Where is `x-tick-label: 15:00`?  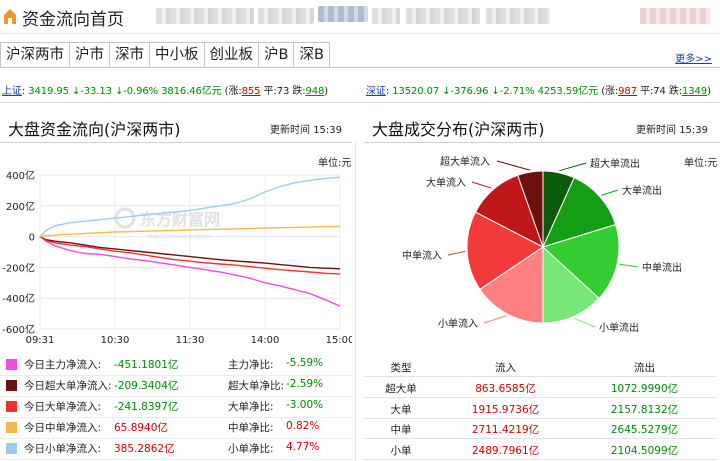 x-tick-label: 15:00 is located at coordinates (339, 340).